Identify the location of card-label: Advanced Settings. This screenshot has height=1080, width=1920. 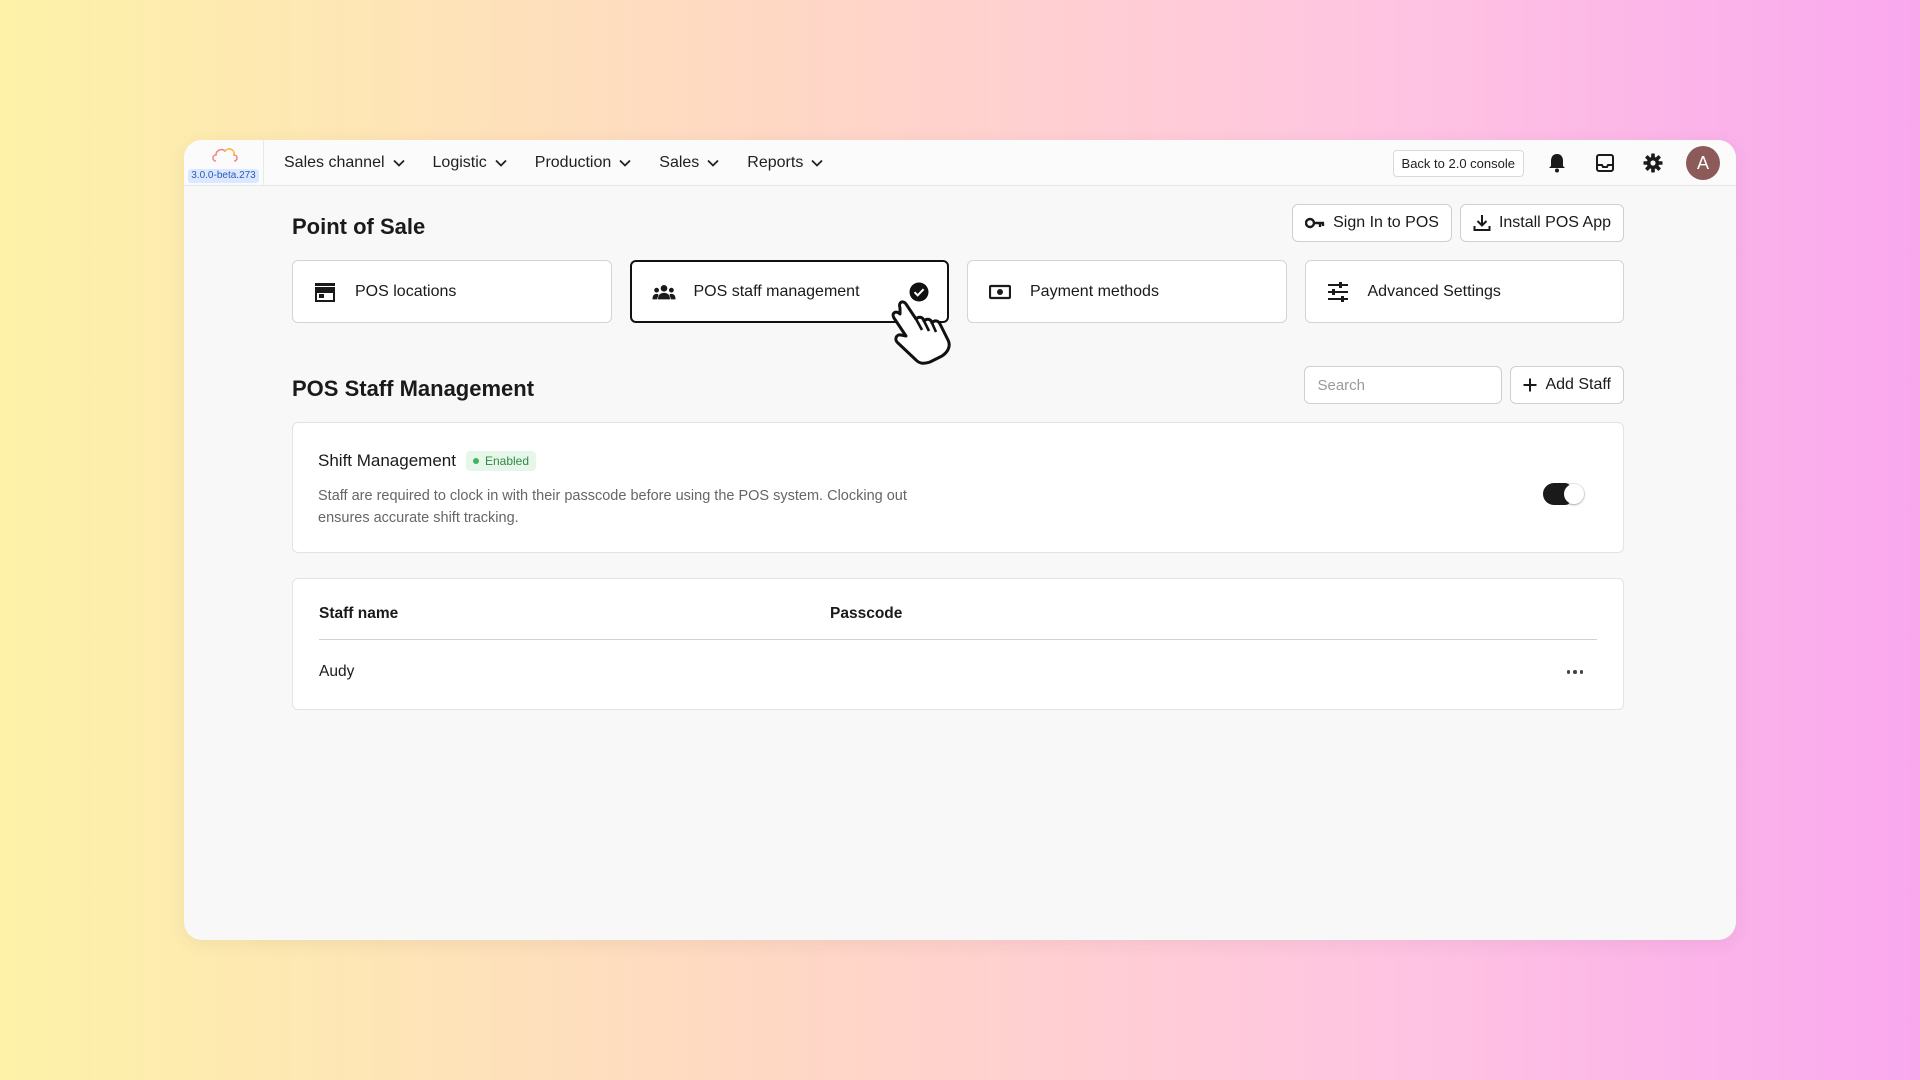
(1434, 291).